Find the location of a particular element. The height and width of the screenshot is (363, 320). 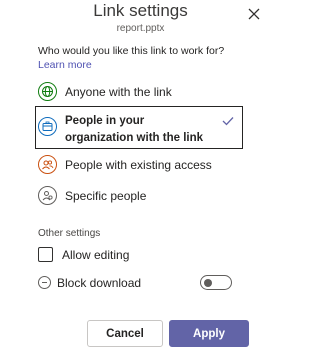

option-existing-access: People with existing access is located at coordinates (139, 165).